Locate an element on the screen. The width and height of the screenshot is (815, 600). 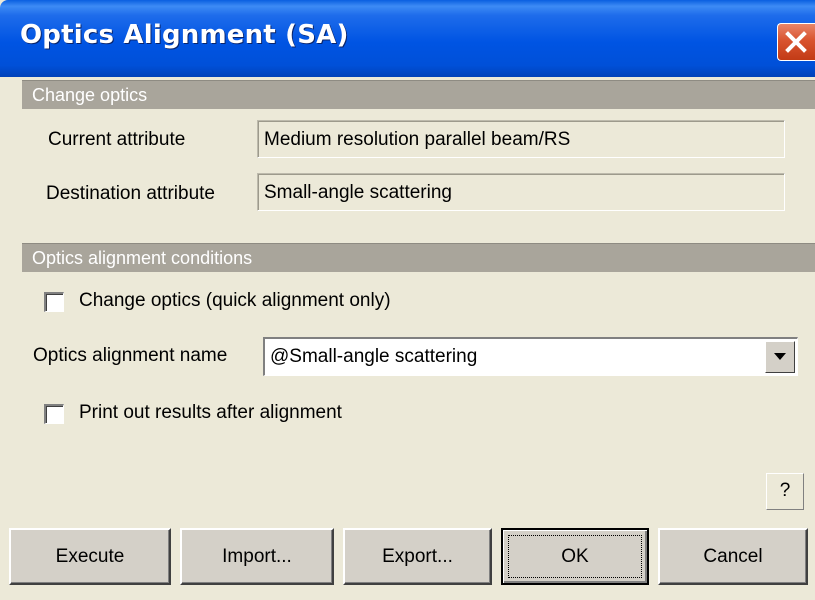
current-attribute-field: Medium resolution parallel beam/RS is located at coordinates (521, 139).